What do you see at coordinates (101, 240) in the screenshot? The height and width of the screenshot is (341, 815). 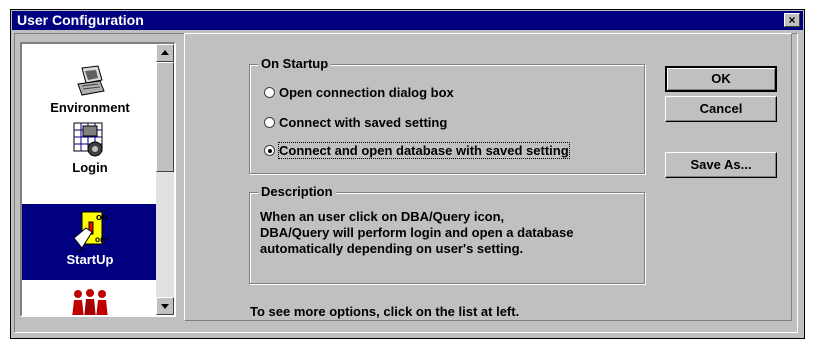 I see `svg-text: OFF` at bounding box center [101, 240].